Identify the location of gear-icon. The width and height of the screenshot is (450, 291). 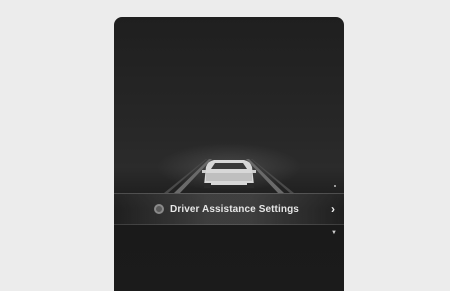
(159, 209).